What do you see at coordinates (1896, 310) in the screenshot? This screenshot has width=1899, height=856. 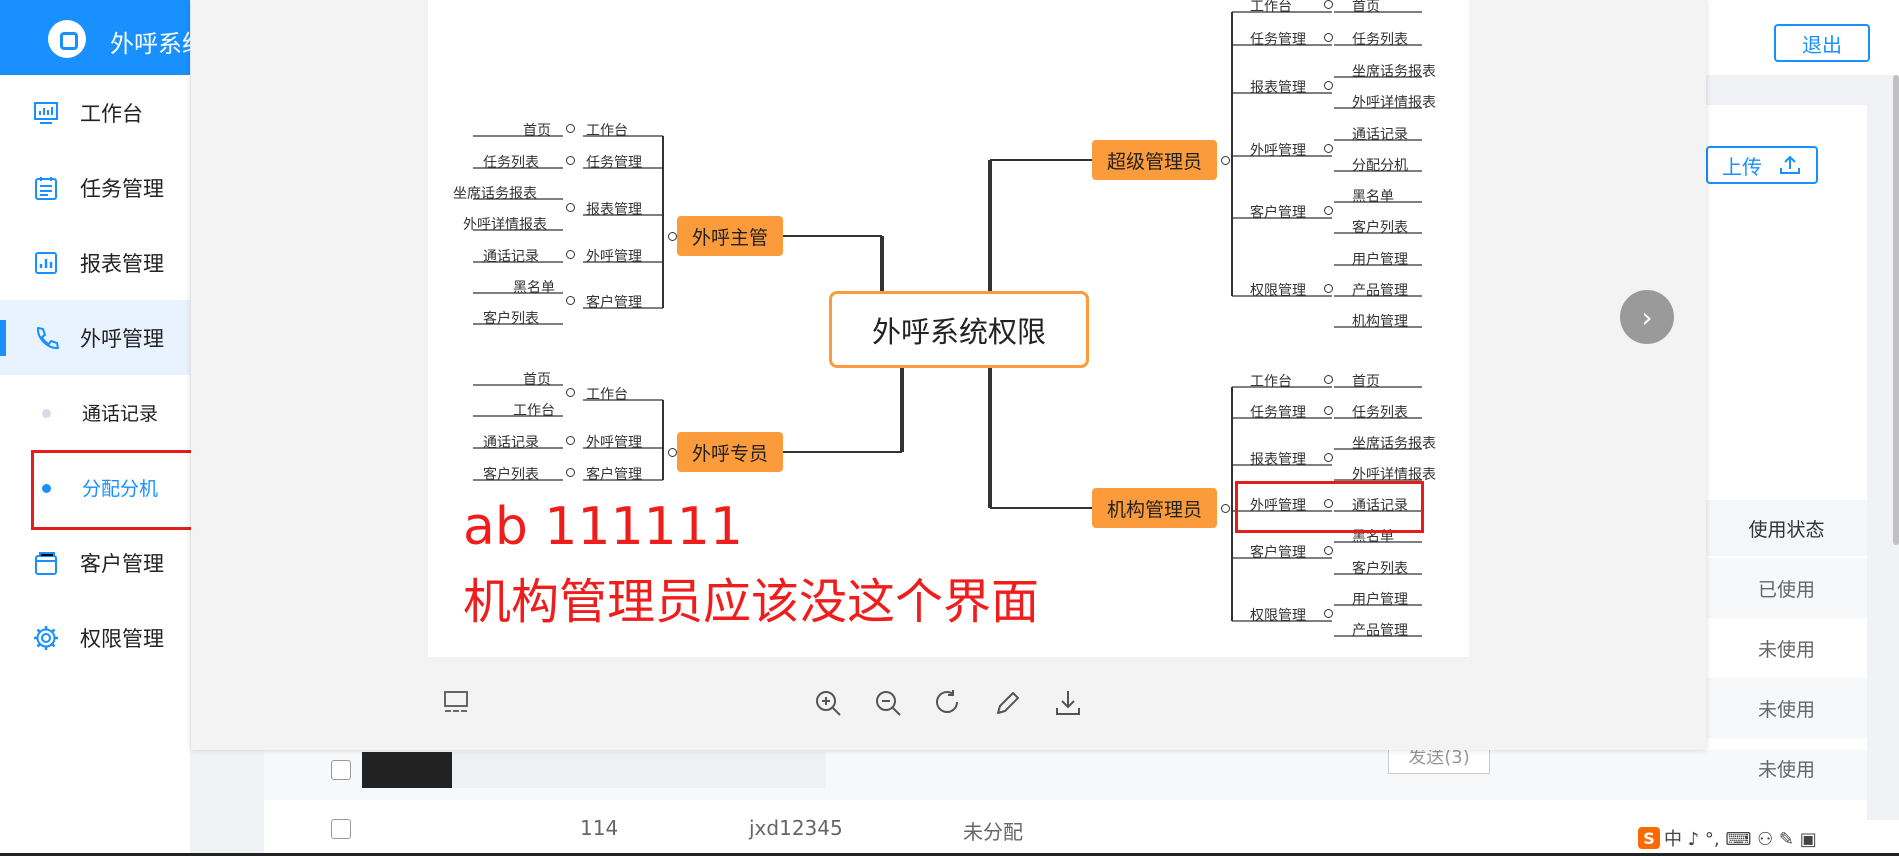 I see `scrollbar` at bounding box center [1896, 310].